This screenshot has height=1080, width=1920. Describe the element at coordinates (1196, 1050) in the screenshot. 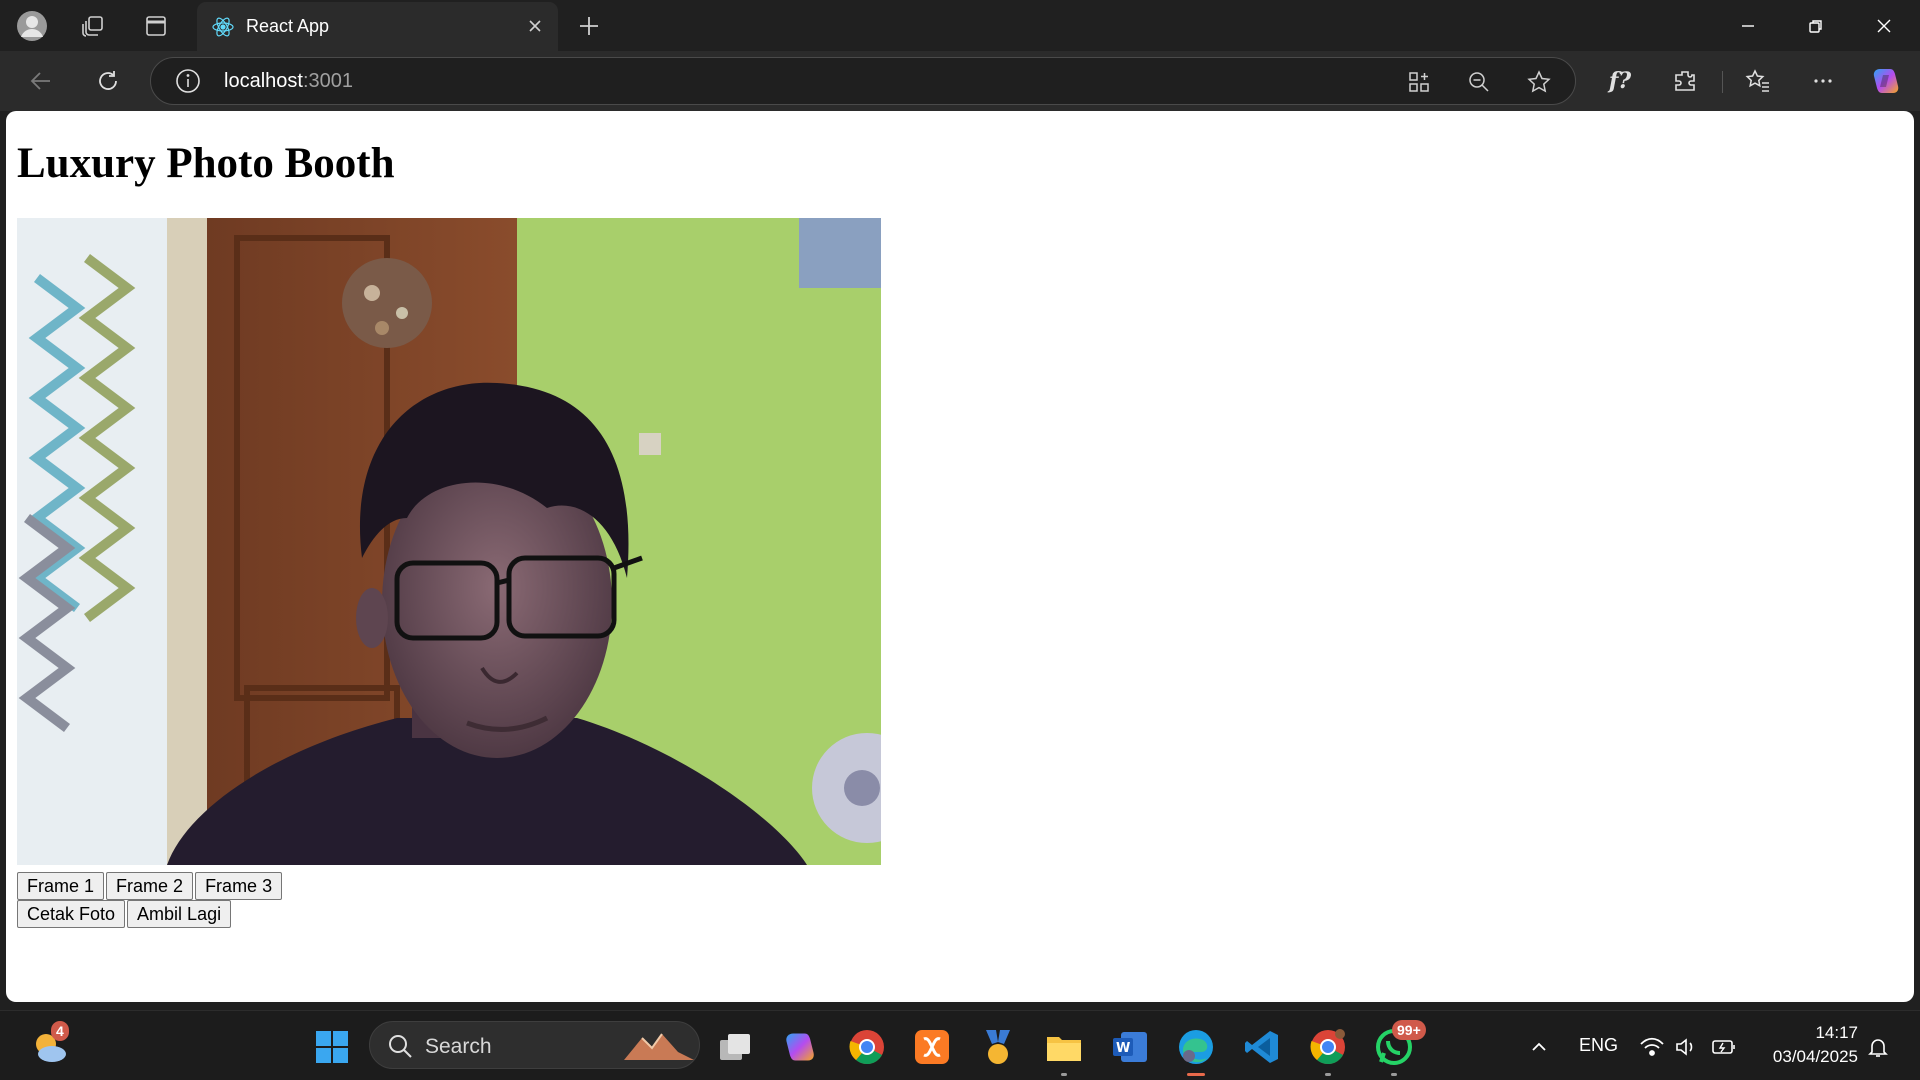

I see `edge-icon` at that location.